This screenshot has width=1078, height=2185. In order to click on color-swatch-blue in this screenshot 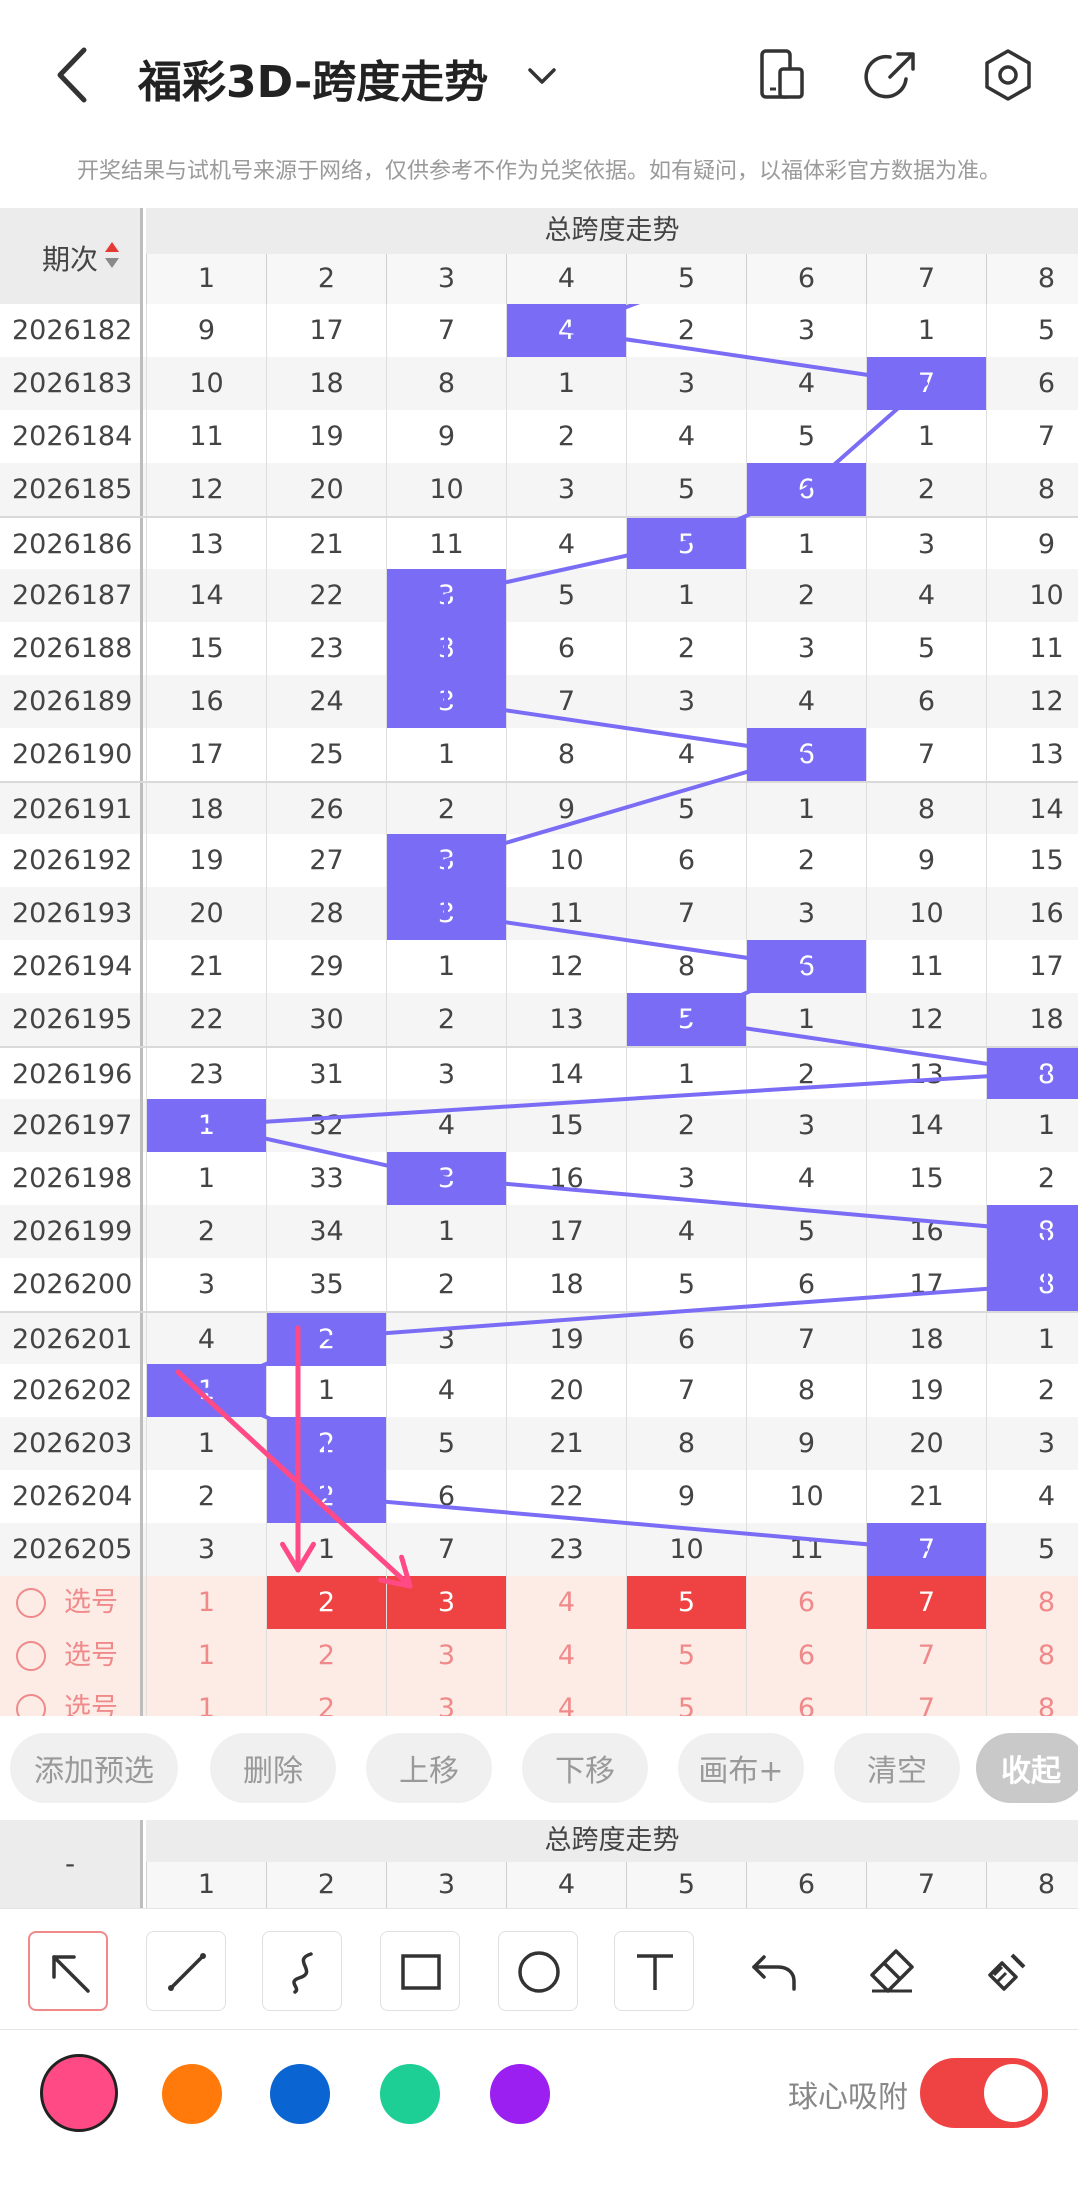, I will do `click(300, 2094)`.